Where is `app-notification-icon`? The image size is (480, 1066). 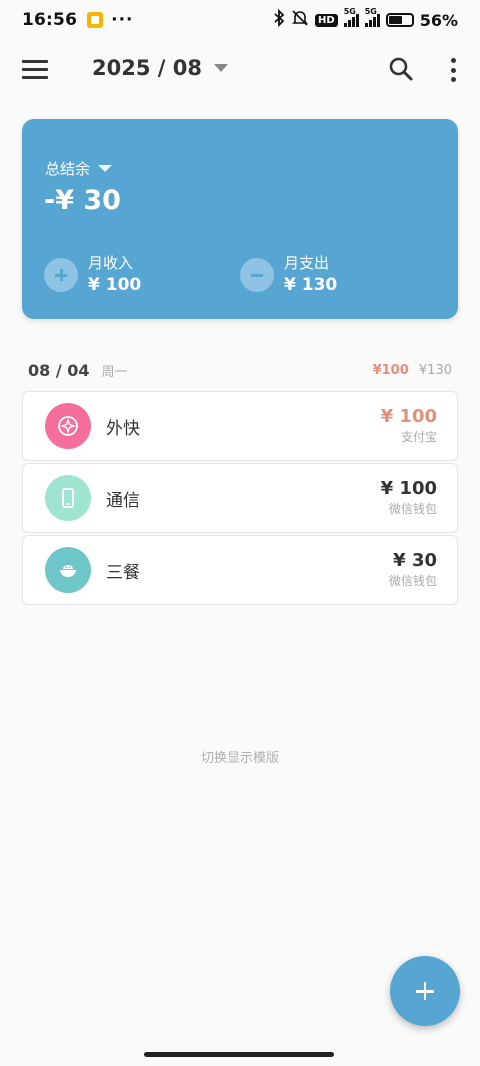
app-notification-icon is located at coordinates (95, 20).